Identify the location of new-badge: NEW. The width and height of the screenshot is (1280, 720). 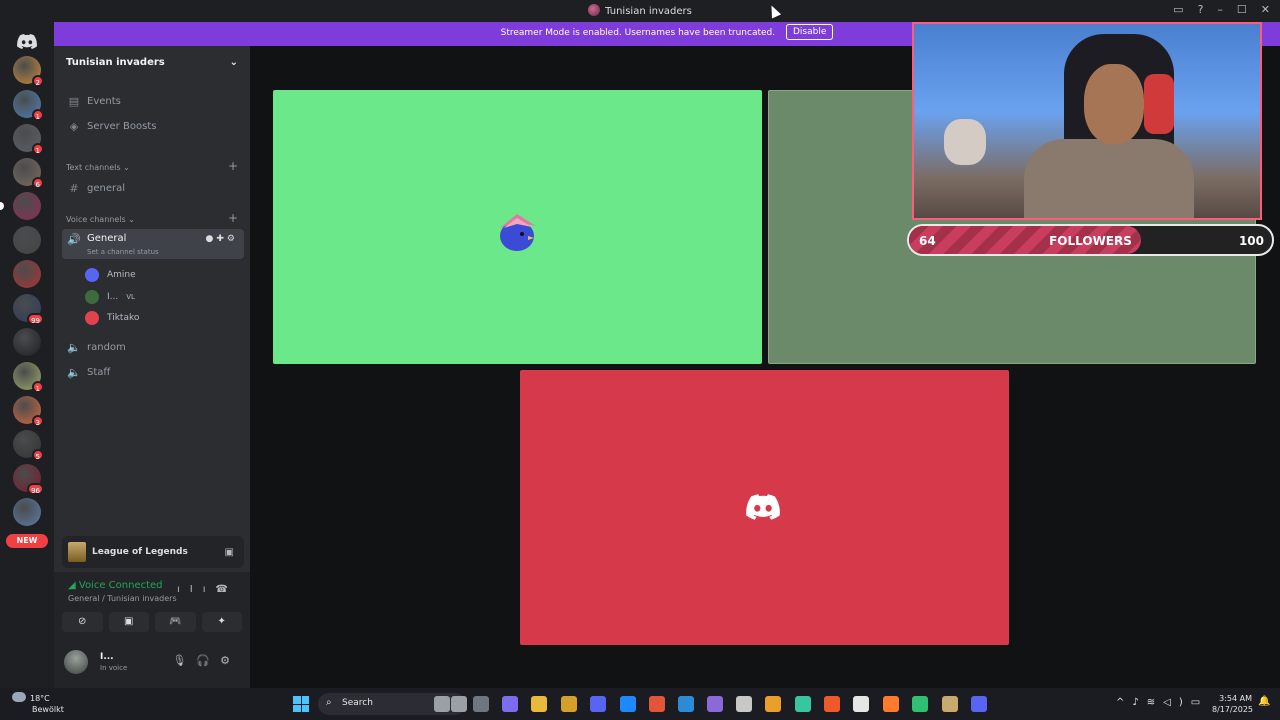
(27, 541).